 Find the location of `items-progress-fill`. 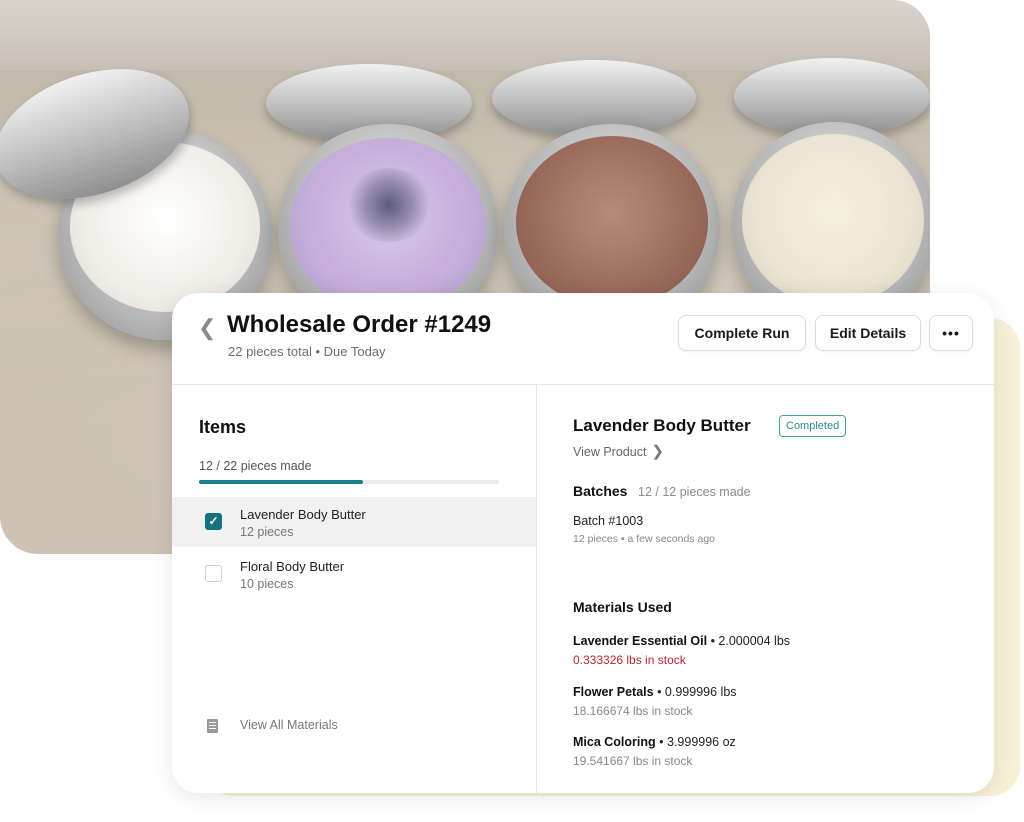

items-progress-fill is located at coordinates (281, 482).